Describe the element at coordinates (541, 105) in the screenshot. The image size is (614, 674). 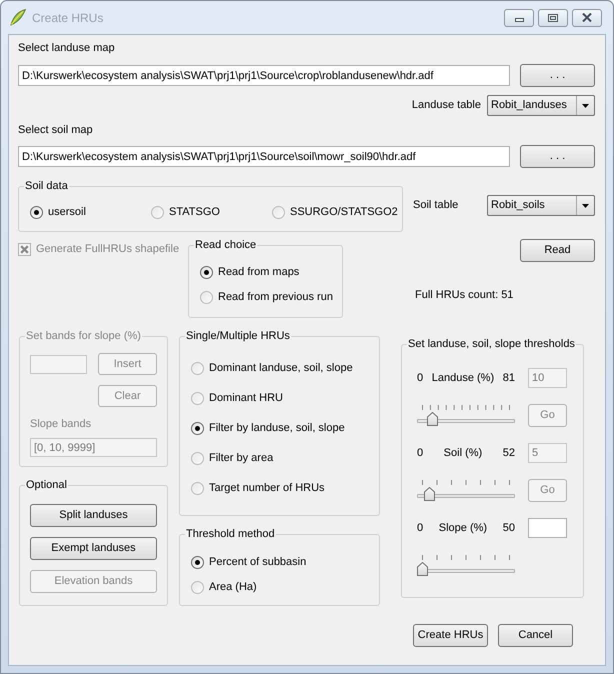
I see `table-dropdown: Robit_landuses` at that location.